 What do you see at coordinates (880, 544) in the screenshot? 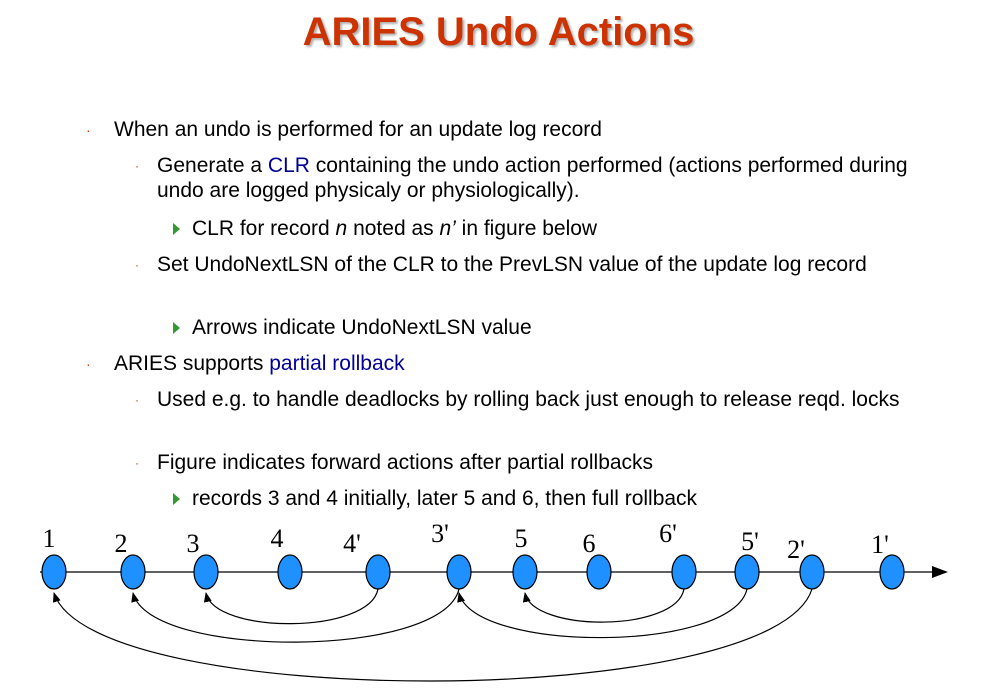
I see `log-record-label: 1'` at bounding box center [880, 544].